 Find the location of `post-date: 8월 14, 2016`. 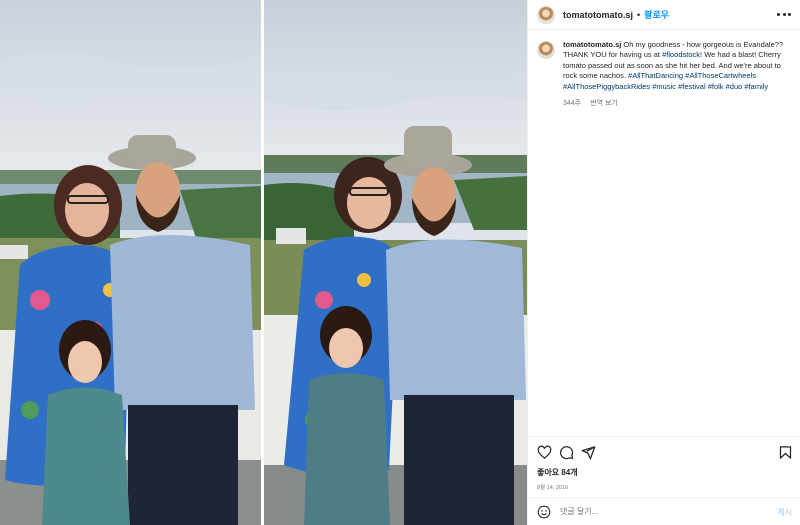

post-date: 8월 14, 2016 is located at coordinates (552, 487).